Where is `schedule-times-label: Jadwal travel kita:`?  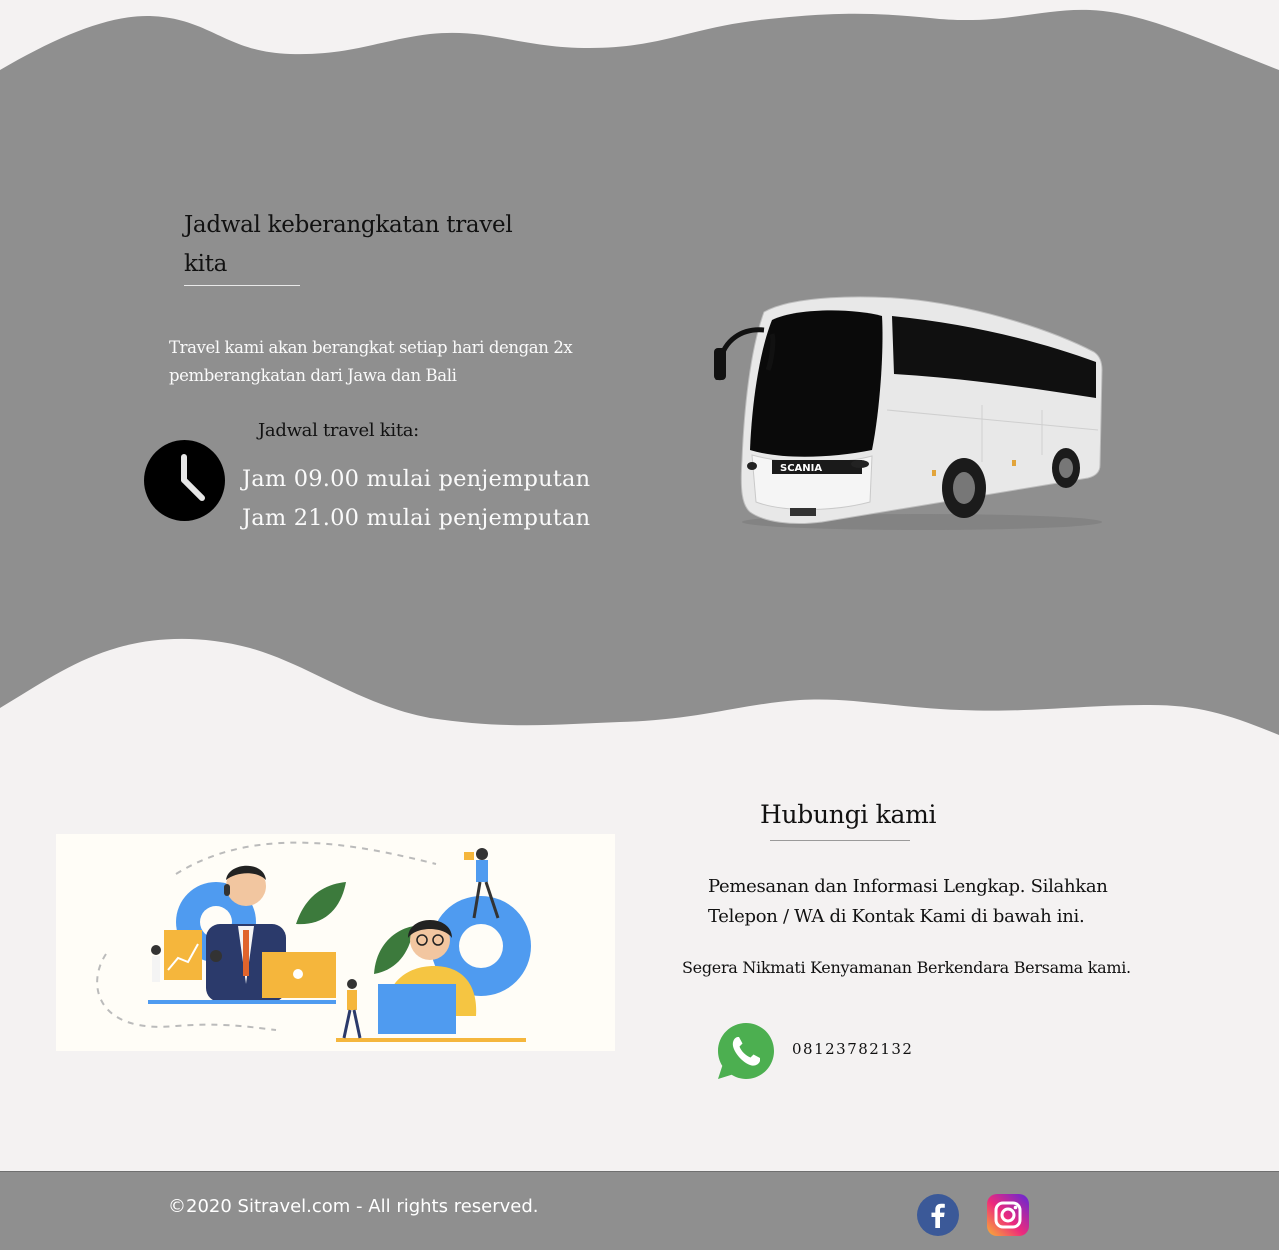
schedule-times-label: Jadwal travel kita: is located at coordinates (338, 430).